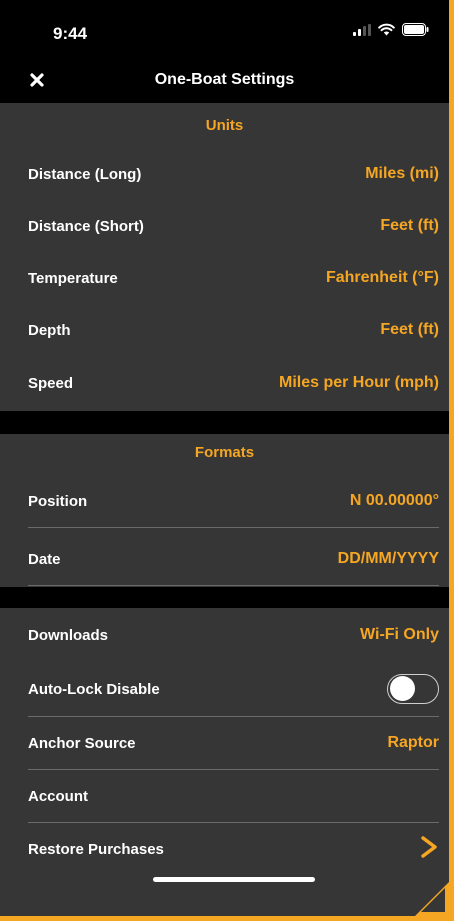 The image size is (454, 921). Describe the element at coordinates (413, 742) in the screenshot. I see `row-value: Raptor` at that location.